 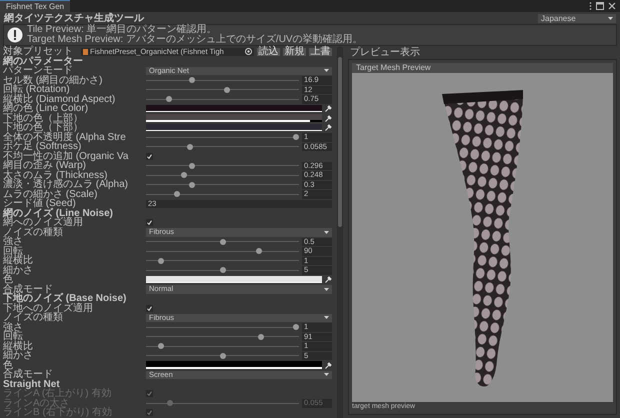 What do you see at coordinates (38, 51) in the screenshot?
I see `field-label: 対象プリセット` at bounding box center [38, 51].